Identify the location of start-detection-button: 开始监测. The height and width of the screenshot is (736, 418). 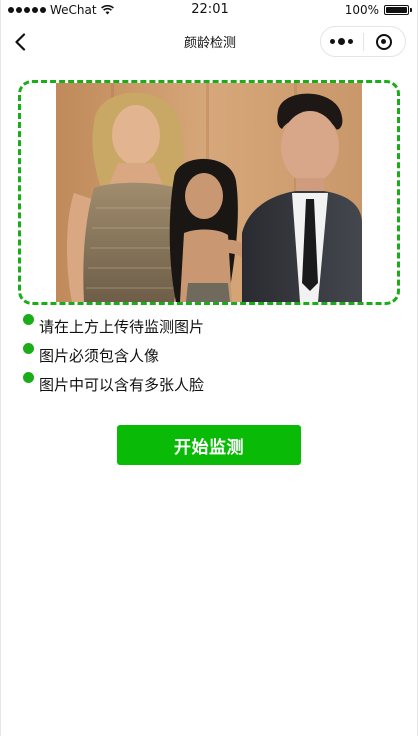
(209, 445).